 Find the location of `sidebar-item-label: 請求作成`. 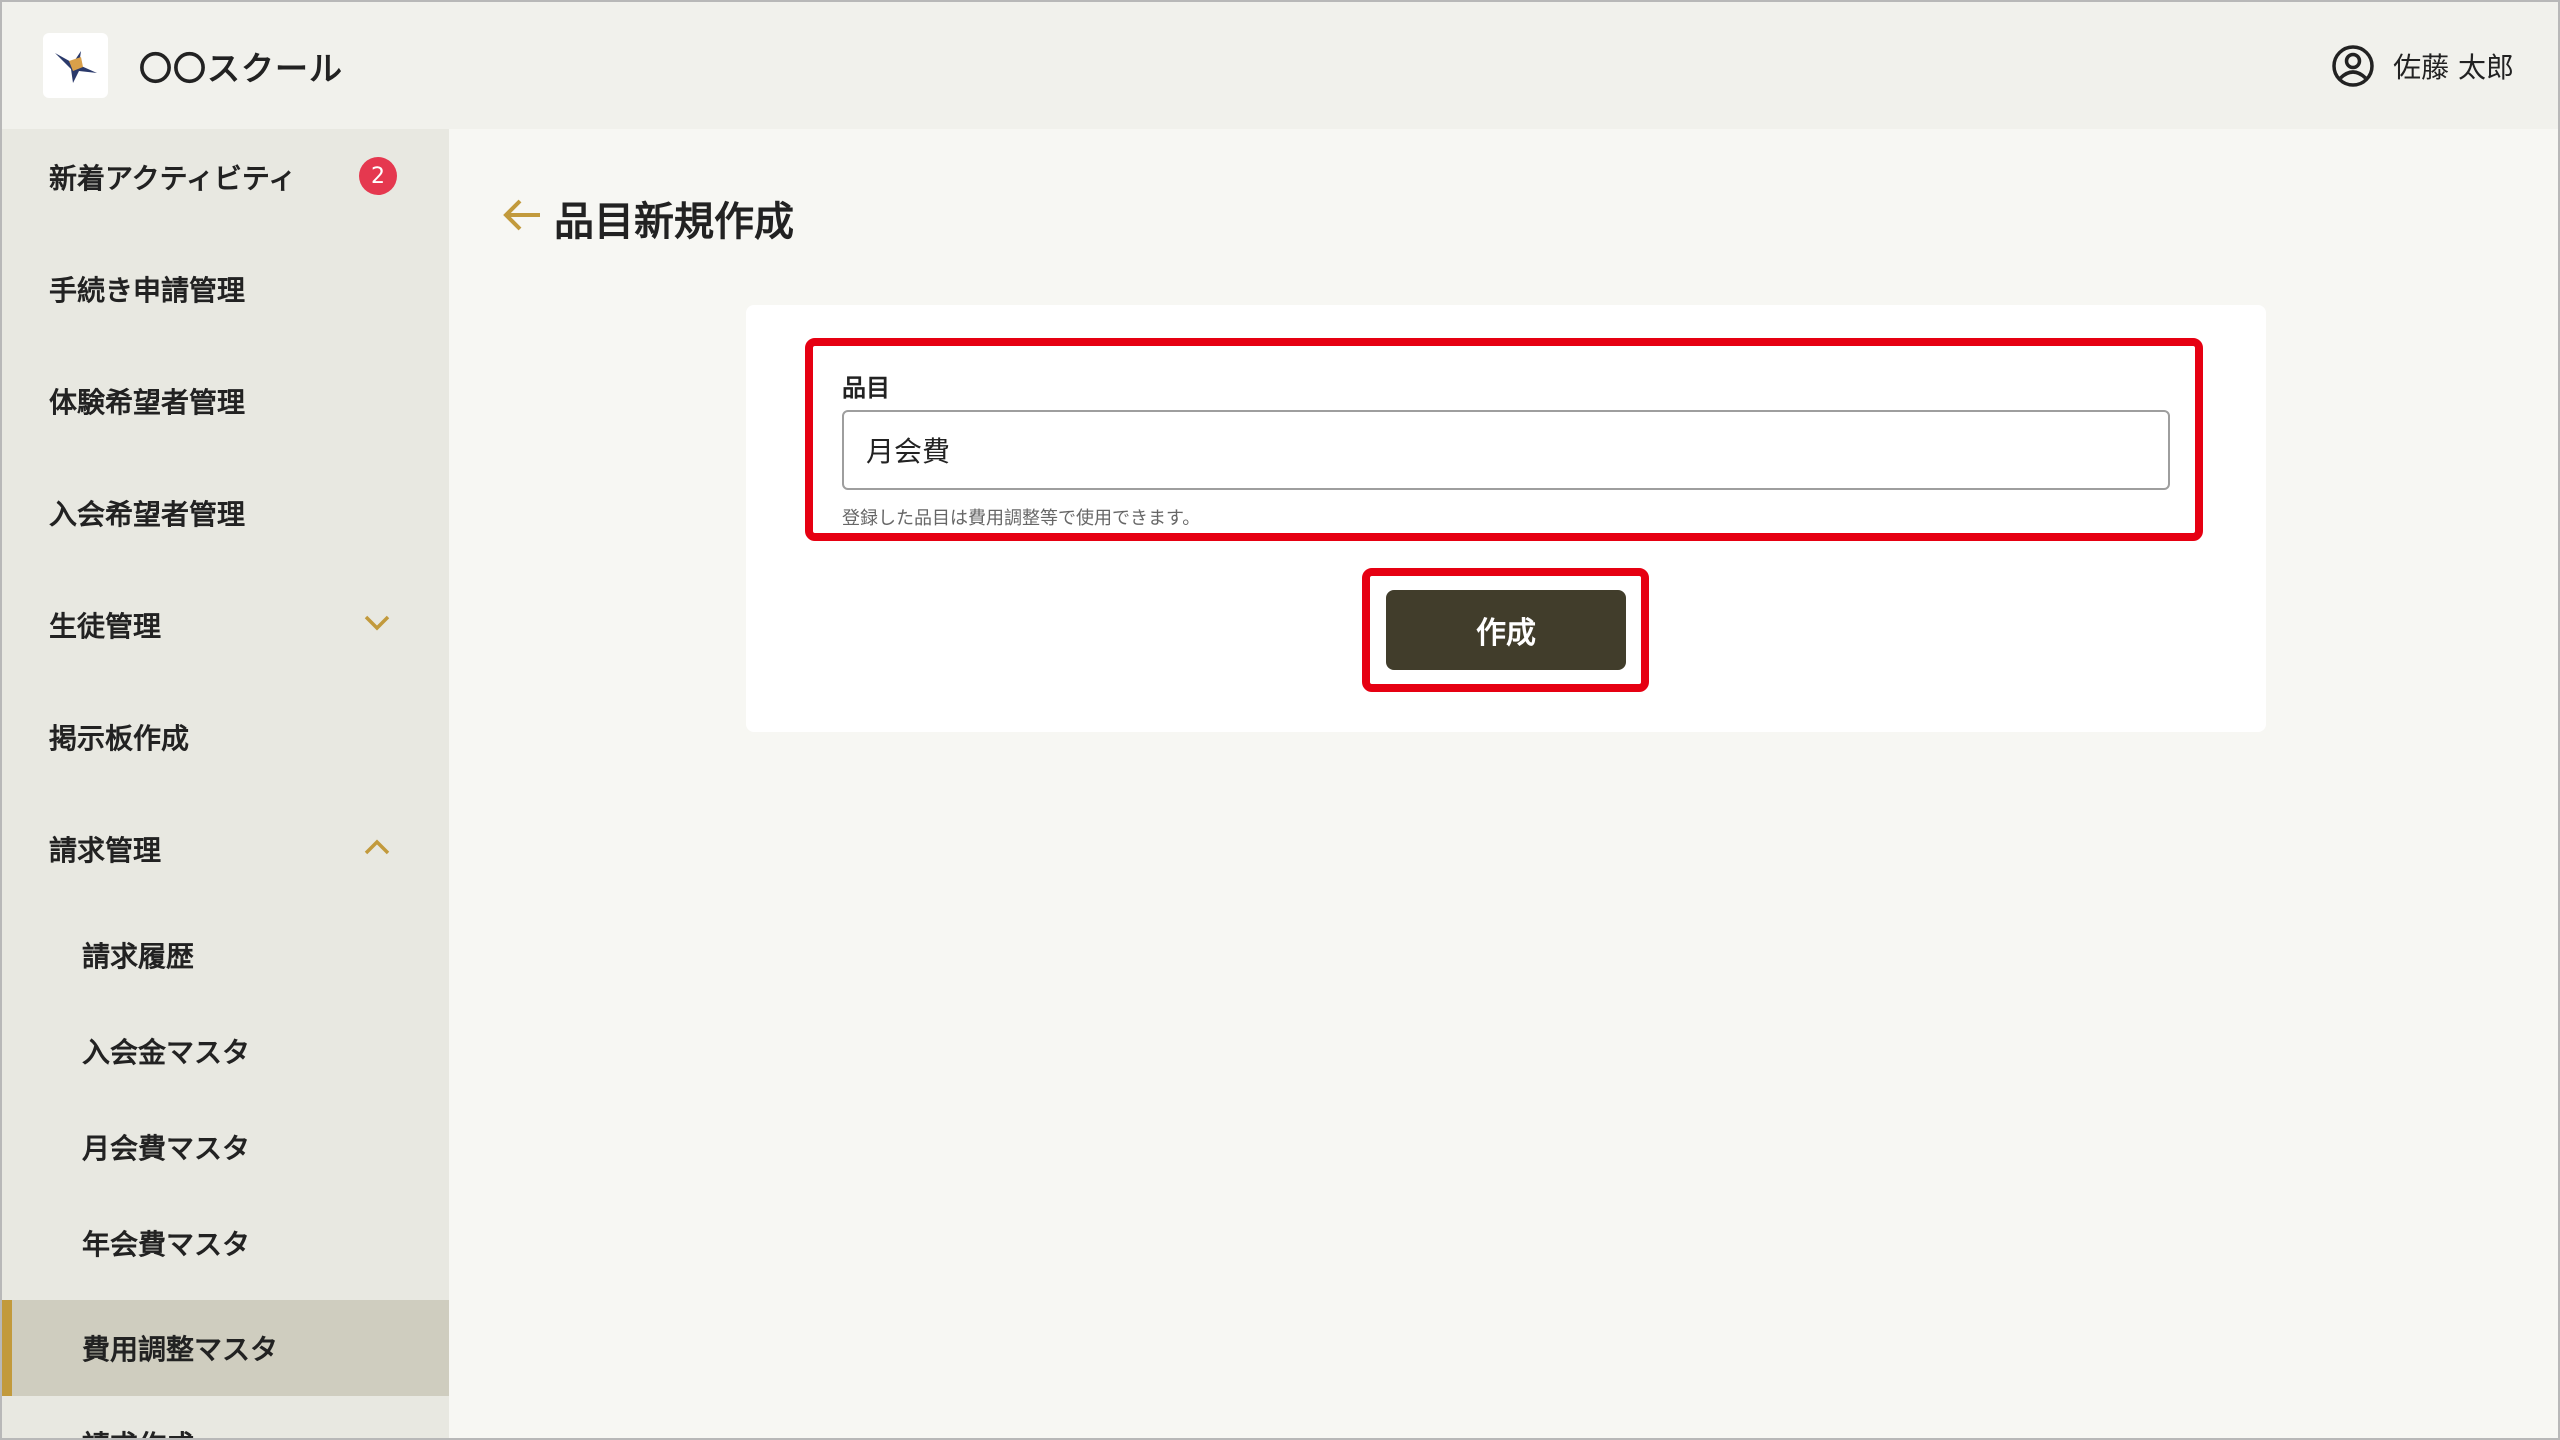

sidebar-item-label: 請求作成 is located at coordinates (138, 1431).